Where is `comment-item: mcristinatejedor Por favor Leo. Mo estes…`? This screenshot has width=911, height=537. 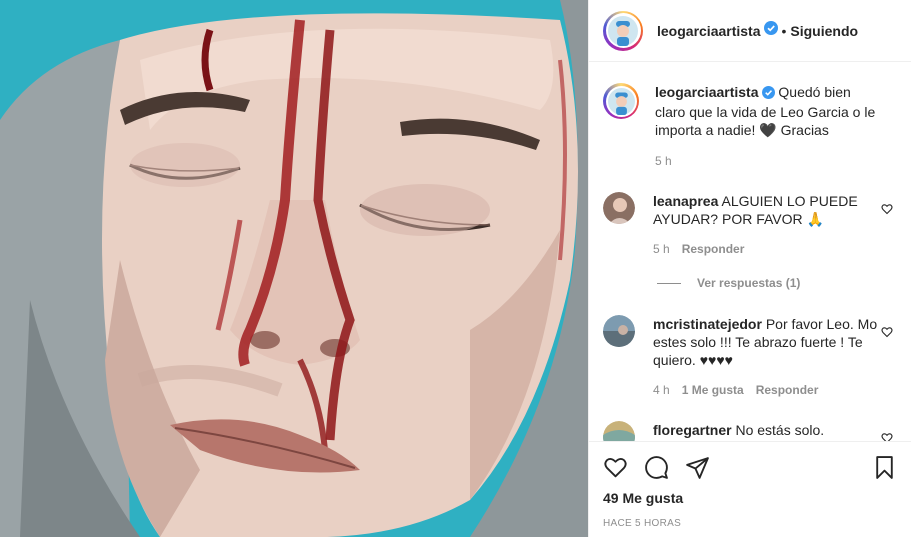 comment-item: mcristinatejedor Por favor Leo. Mo estes… is located at coordinates (753, 357).